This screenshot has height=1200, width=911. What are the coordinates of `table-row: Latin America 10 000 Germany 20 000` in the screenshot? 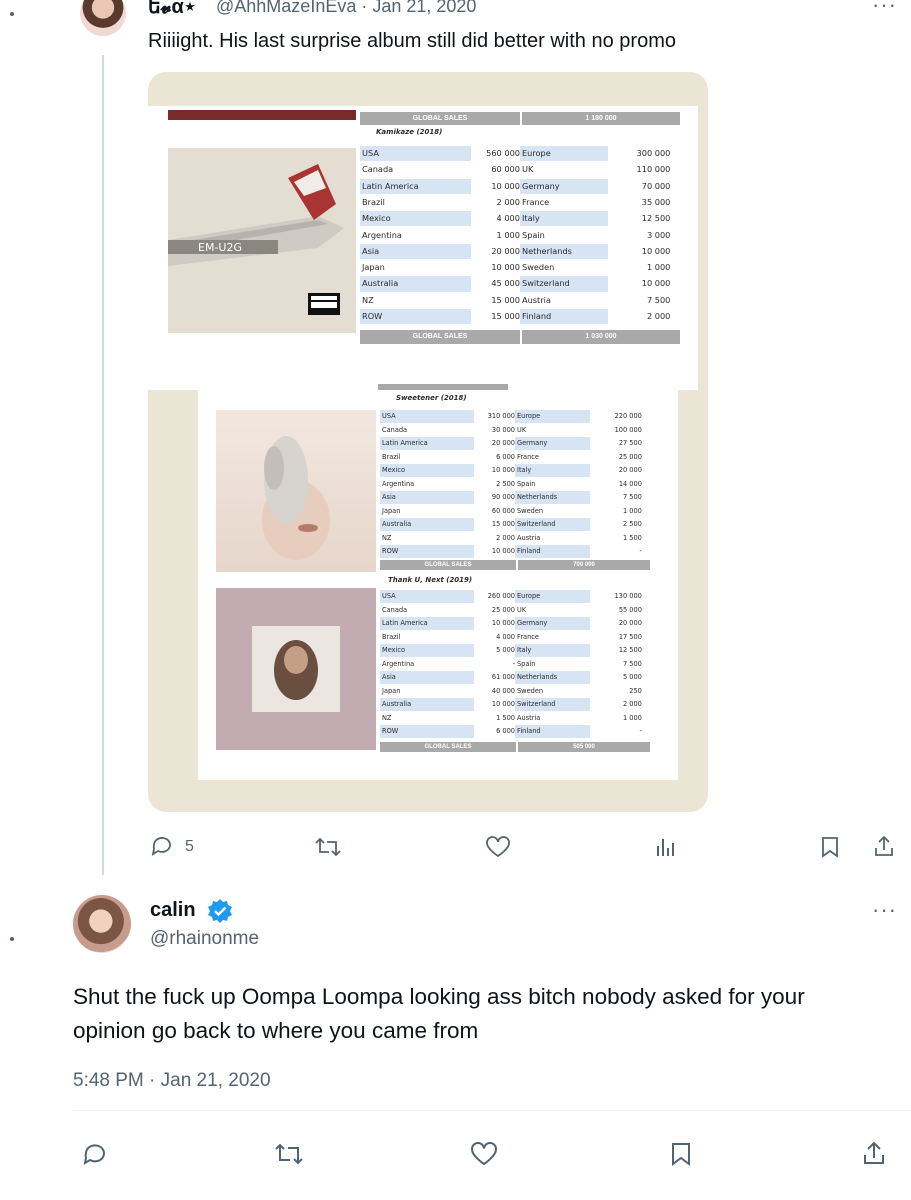 It's located at (515, 623).